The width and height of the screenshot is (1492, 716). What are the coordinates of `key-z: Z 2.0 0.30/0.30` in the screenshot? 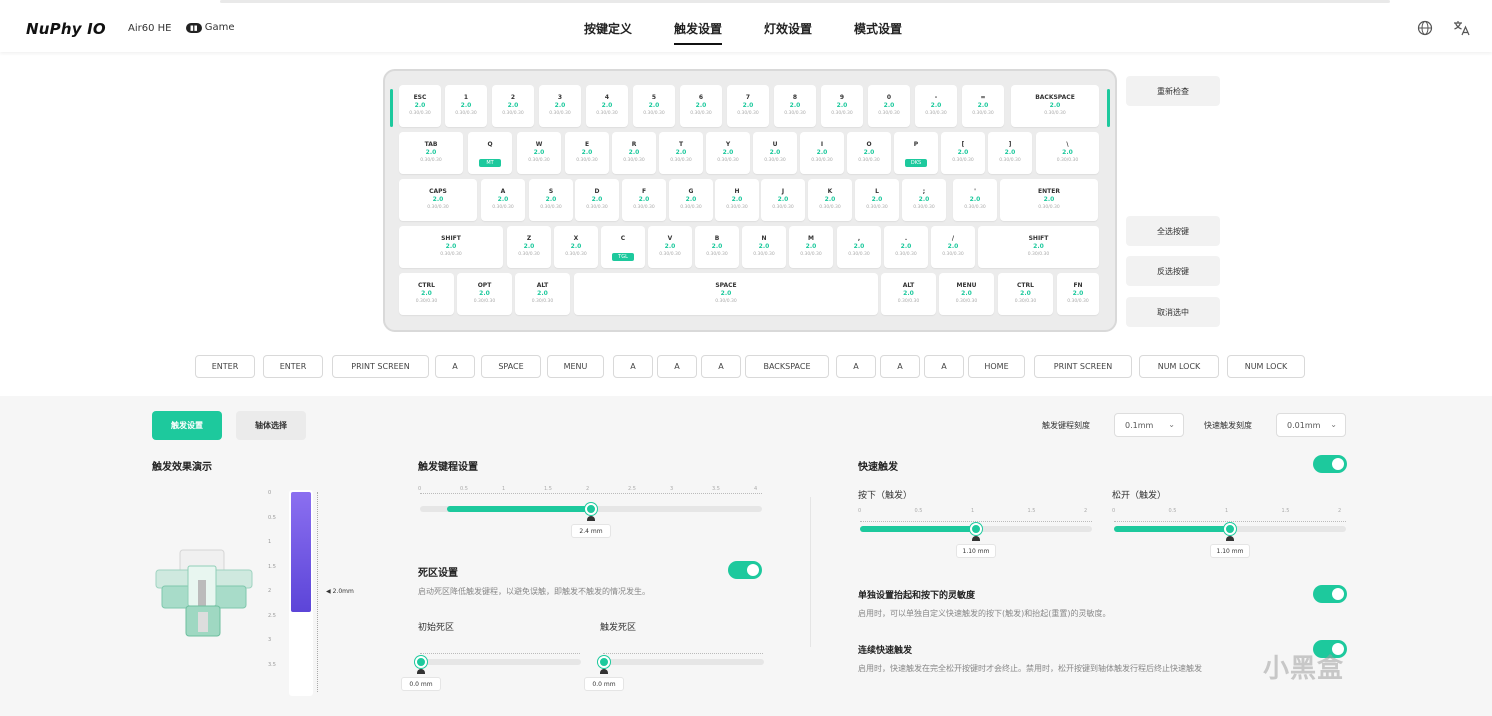 It's located at (529, 247).